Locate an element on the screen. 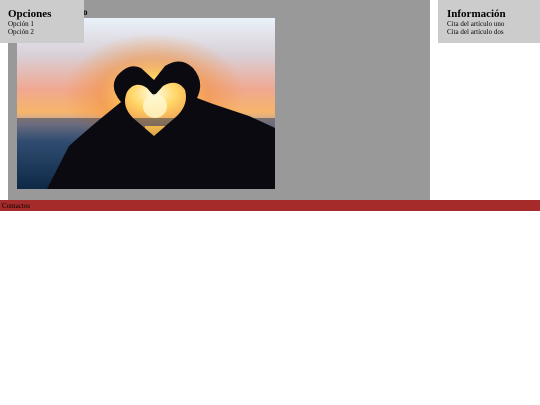 The image size is (540, 405). info-title: Información is located at coordinates (476, 14).